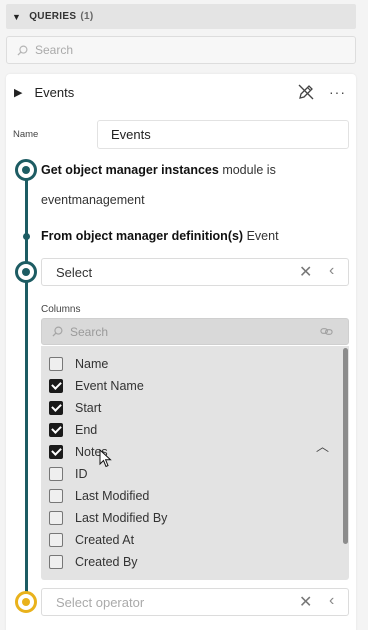 This screenshot has width=368, height=630. I want to click on search-placeholder: Search, so click(54, 50).